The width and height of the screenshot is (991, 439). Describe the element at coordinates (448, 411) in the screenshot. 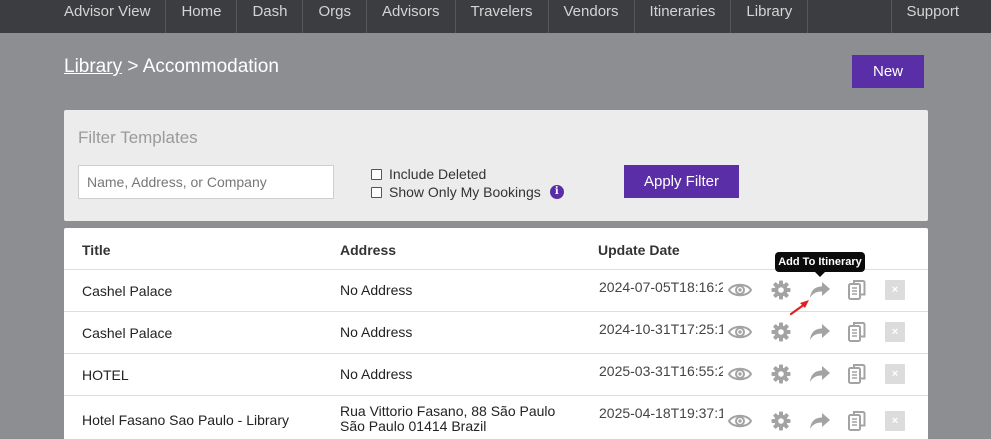

I see `row-address-line1: Rua Vittorio Fasano, 88 São Paulo` at that location.